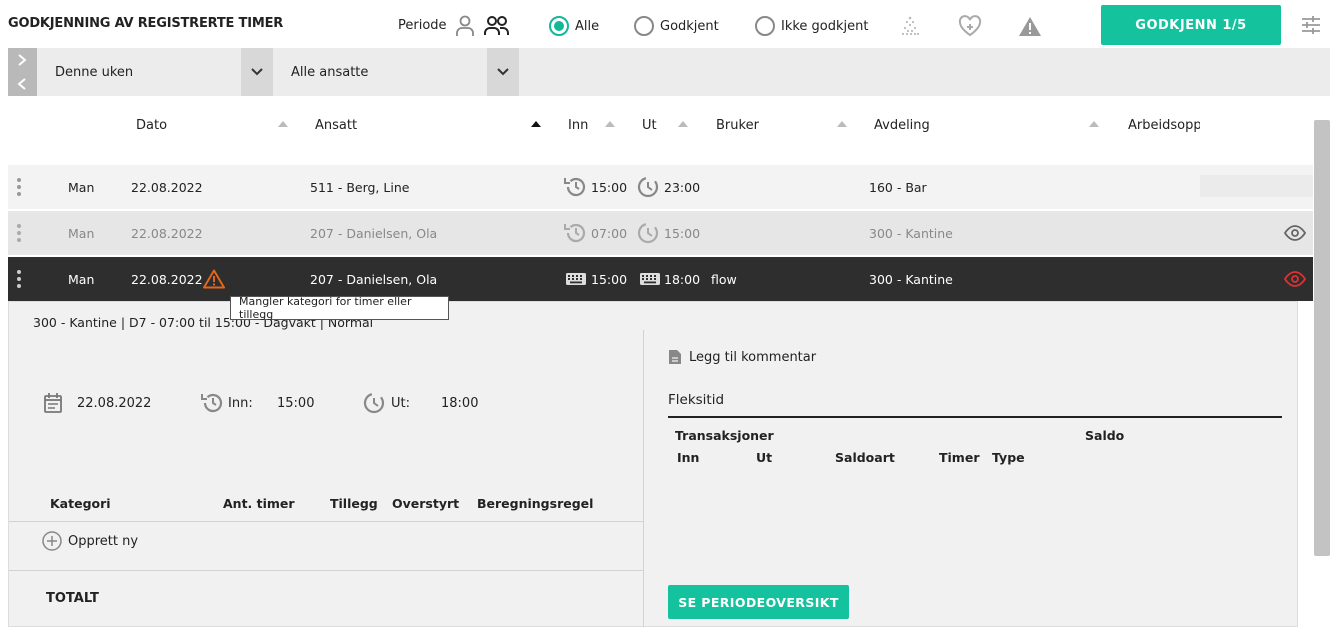  Describe the element at coordinates (682, 187) in the screenshot. I see `row-out: 23:00` at that location.